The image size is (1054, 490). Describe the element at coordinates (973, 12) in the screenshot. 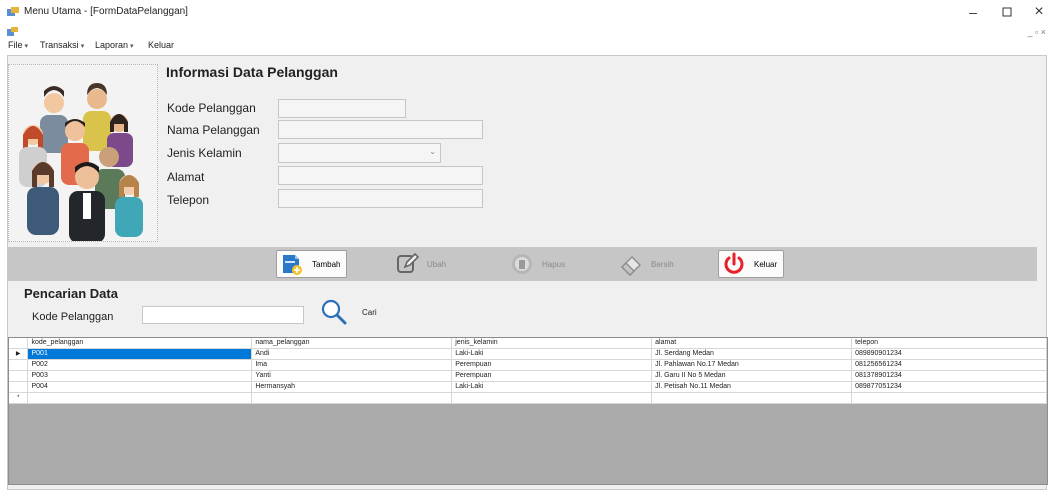

I see `minimize-button: –` at that location.